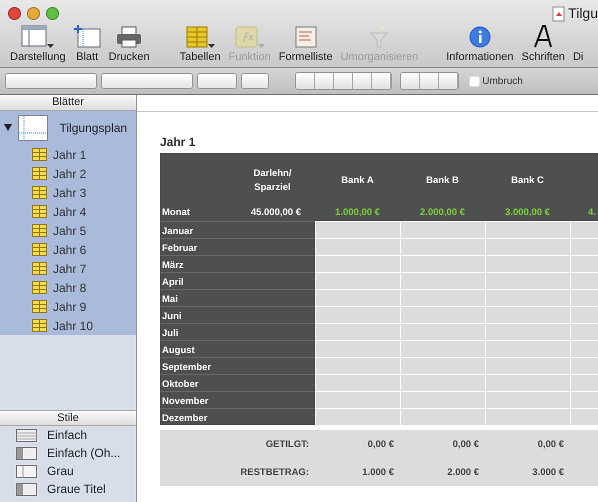 The height and width of the screenshot is (502, 598). I want to click on toolbar-button: Informationen, so click(480, 43).